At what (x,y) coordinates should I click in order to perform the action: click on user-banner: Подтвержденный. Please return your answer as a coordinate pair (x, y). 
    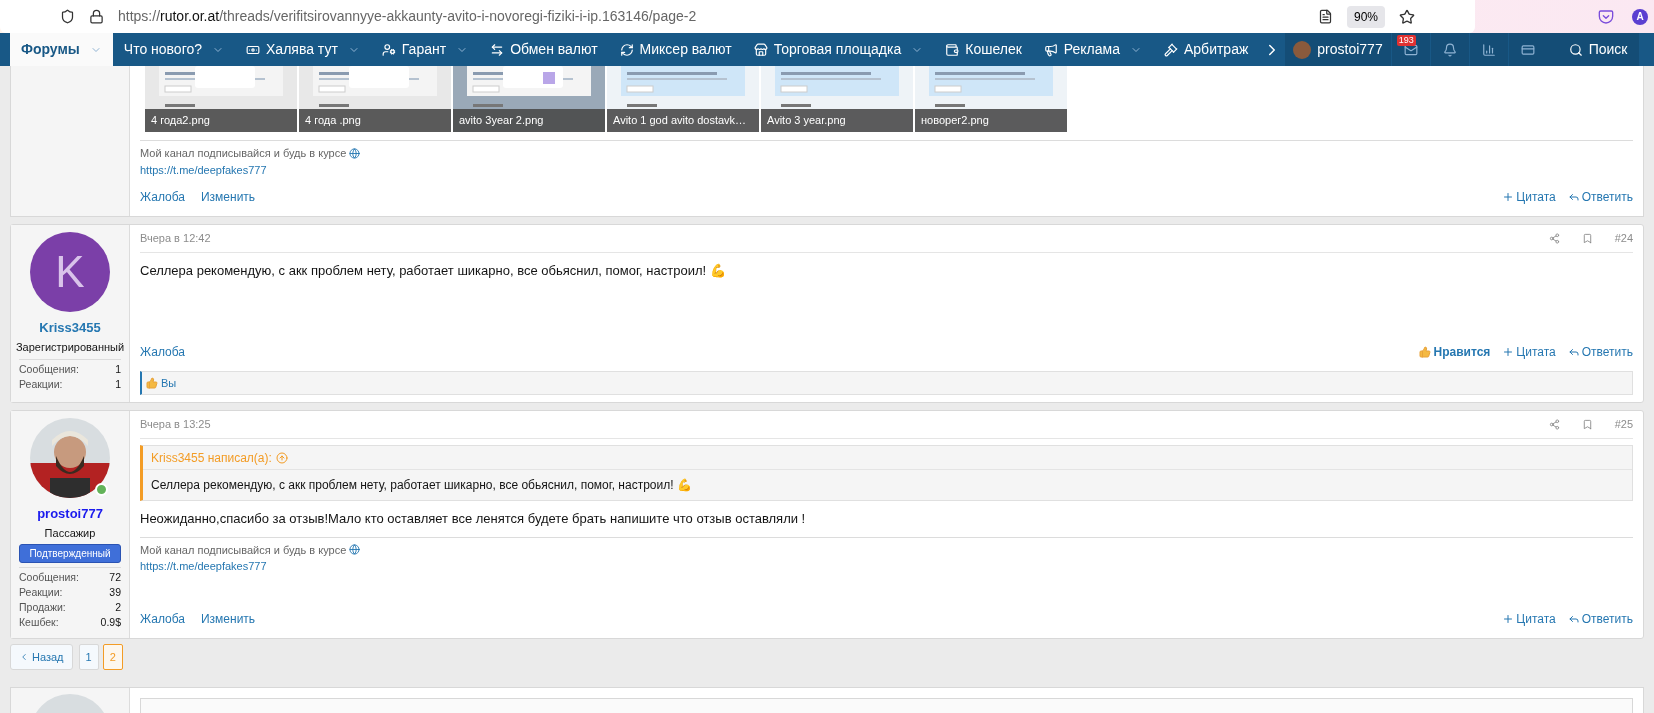
    Looking at the image, I should click on (70, 553).